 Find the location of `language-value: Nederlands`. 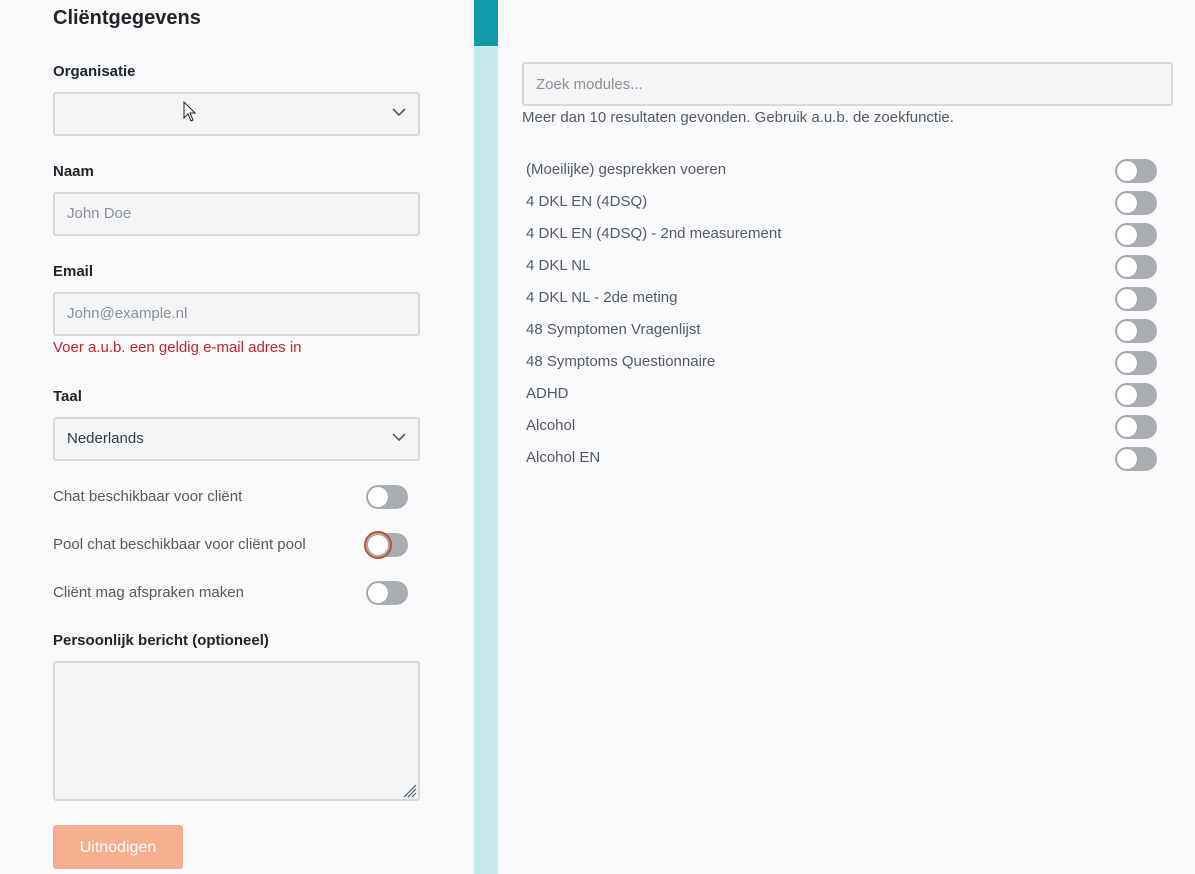

language-value: Nederlands is located at coordinates (105, 438).